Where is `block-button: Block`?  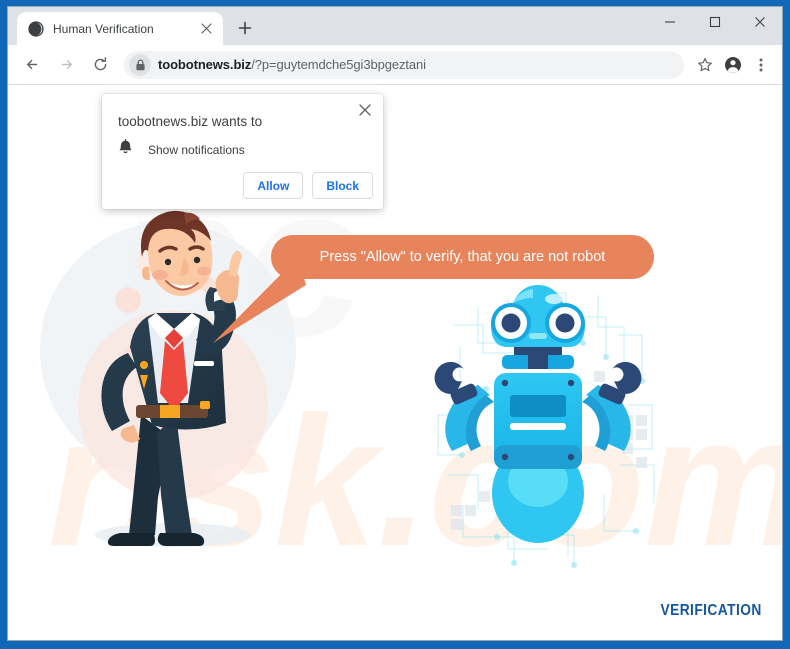 block-button: Block is located at coordinates (342, 185).